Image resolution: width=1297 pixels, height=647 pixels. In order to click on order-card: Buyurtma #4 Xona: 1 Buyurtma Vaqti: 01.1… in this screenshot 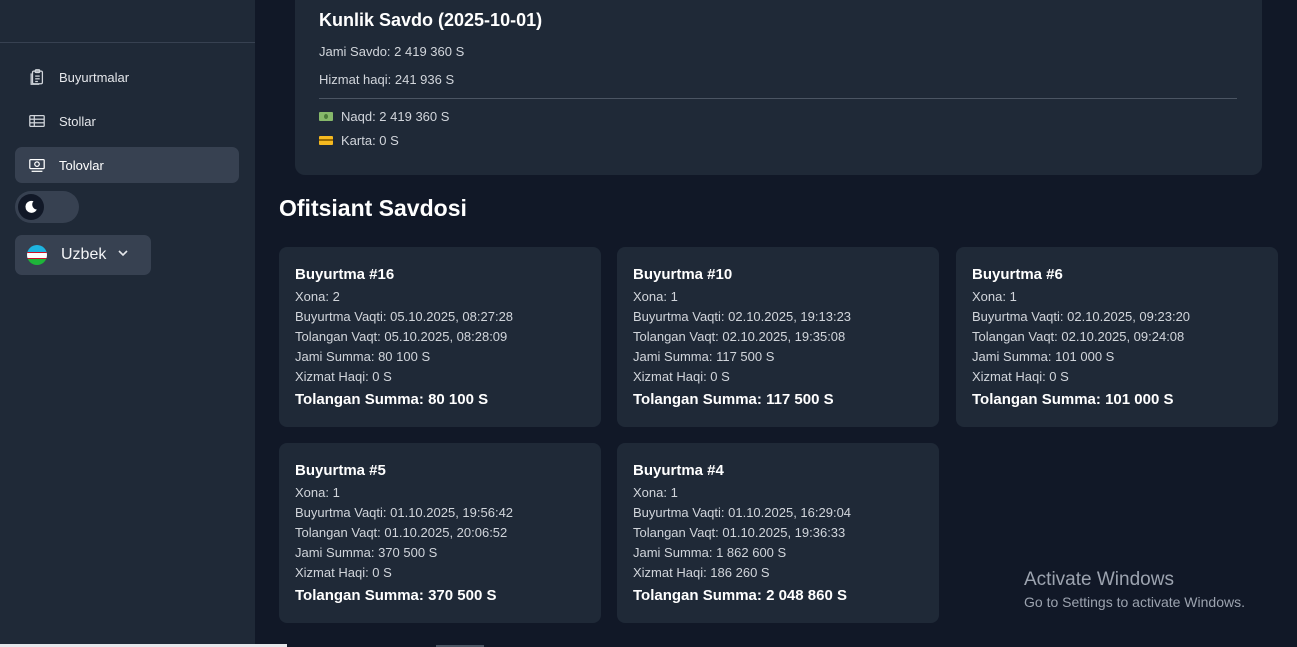, I will do `click(778, 533)`.